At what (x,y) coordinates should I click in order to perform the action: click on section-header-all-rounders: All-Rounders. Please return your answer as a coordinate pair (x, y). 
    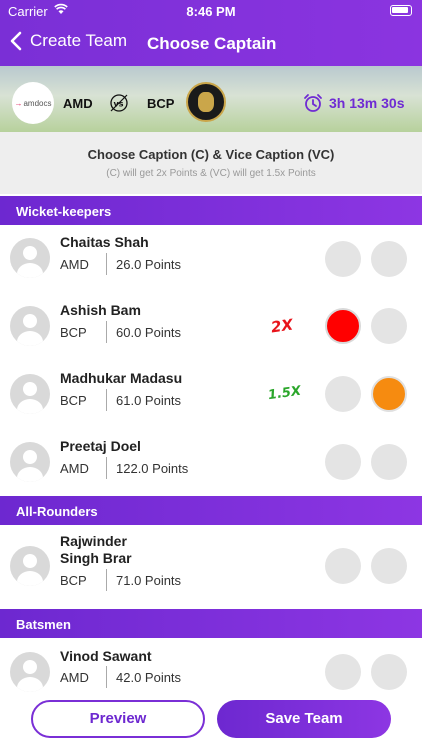
    Looking at the image, I should click on (211, 510).